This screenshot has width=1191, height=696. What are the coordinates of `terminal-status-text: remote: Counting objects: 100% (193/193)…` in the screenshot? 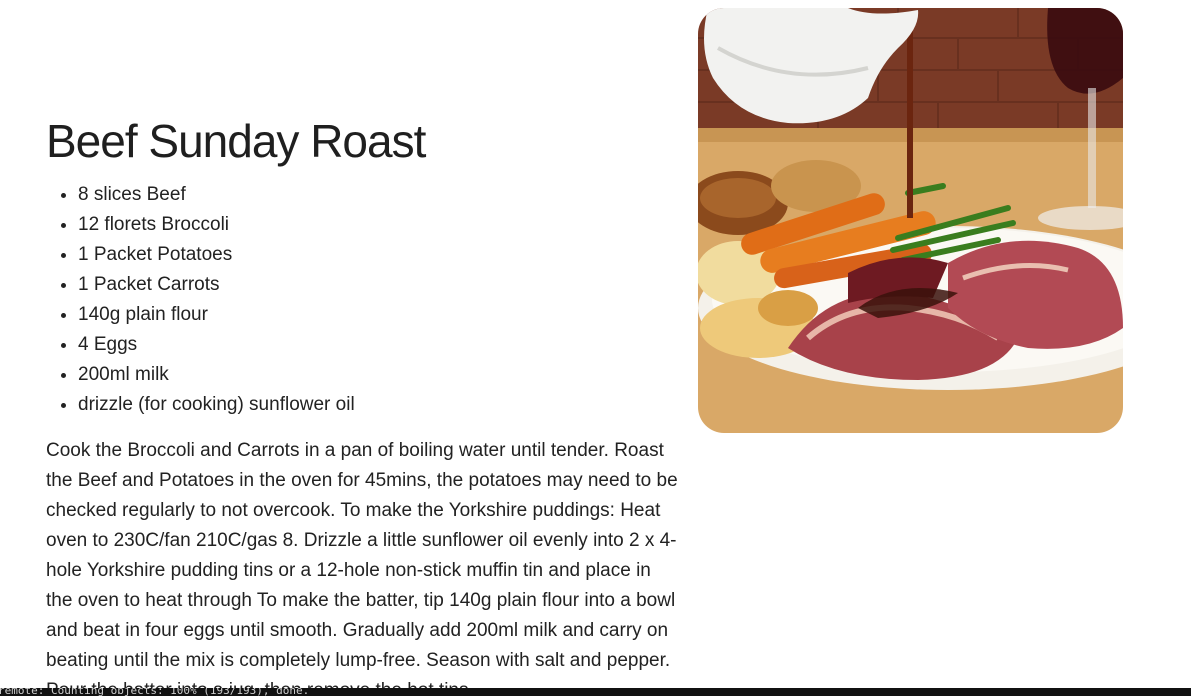 It's located at (155, 692).